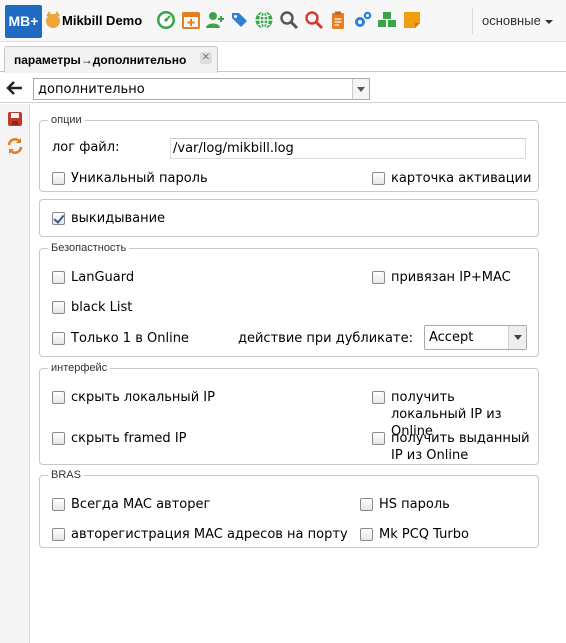 The image size is (566, 643). I want to click on unique-password-checkbox: Уникальный пароль, so click(130, 178).